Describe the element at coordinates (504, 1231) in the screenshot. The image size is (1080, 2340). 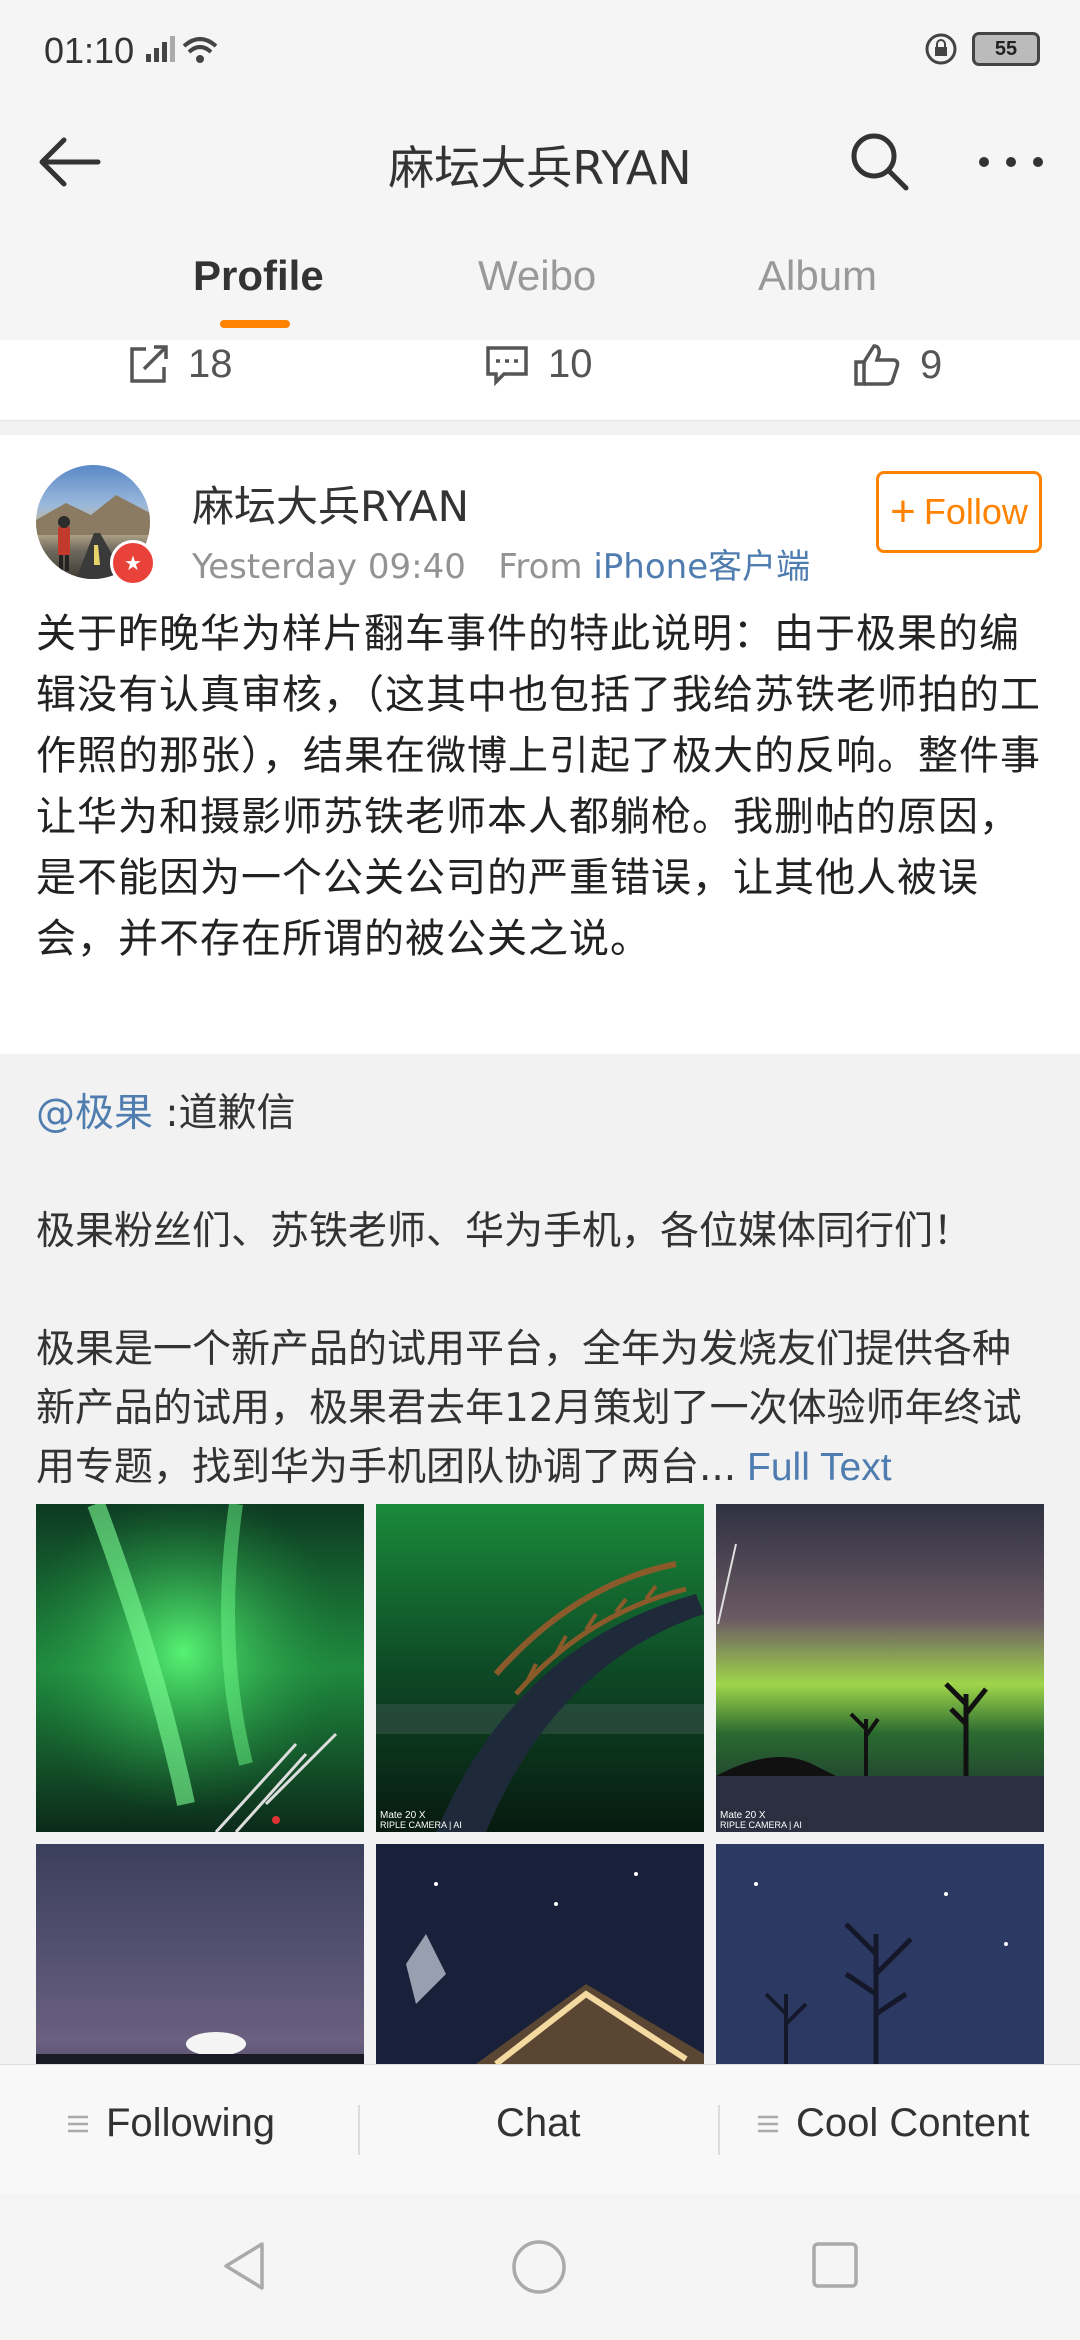
I see `repost-paragraph-1: 极果粉丝们、苏铁老师、华为手机，各位媒体同行们！` at that location.